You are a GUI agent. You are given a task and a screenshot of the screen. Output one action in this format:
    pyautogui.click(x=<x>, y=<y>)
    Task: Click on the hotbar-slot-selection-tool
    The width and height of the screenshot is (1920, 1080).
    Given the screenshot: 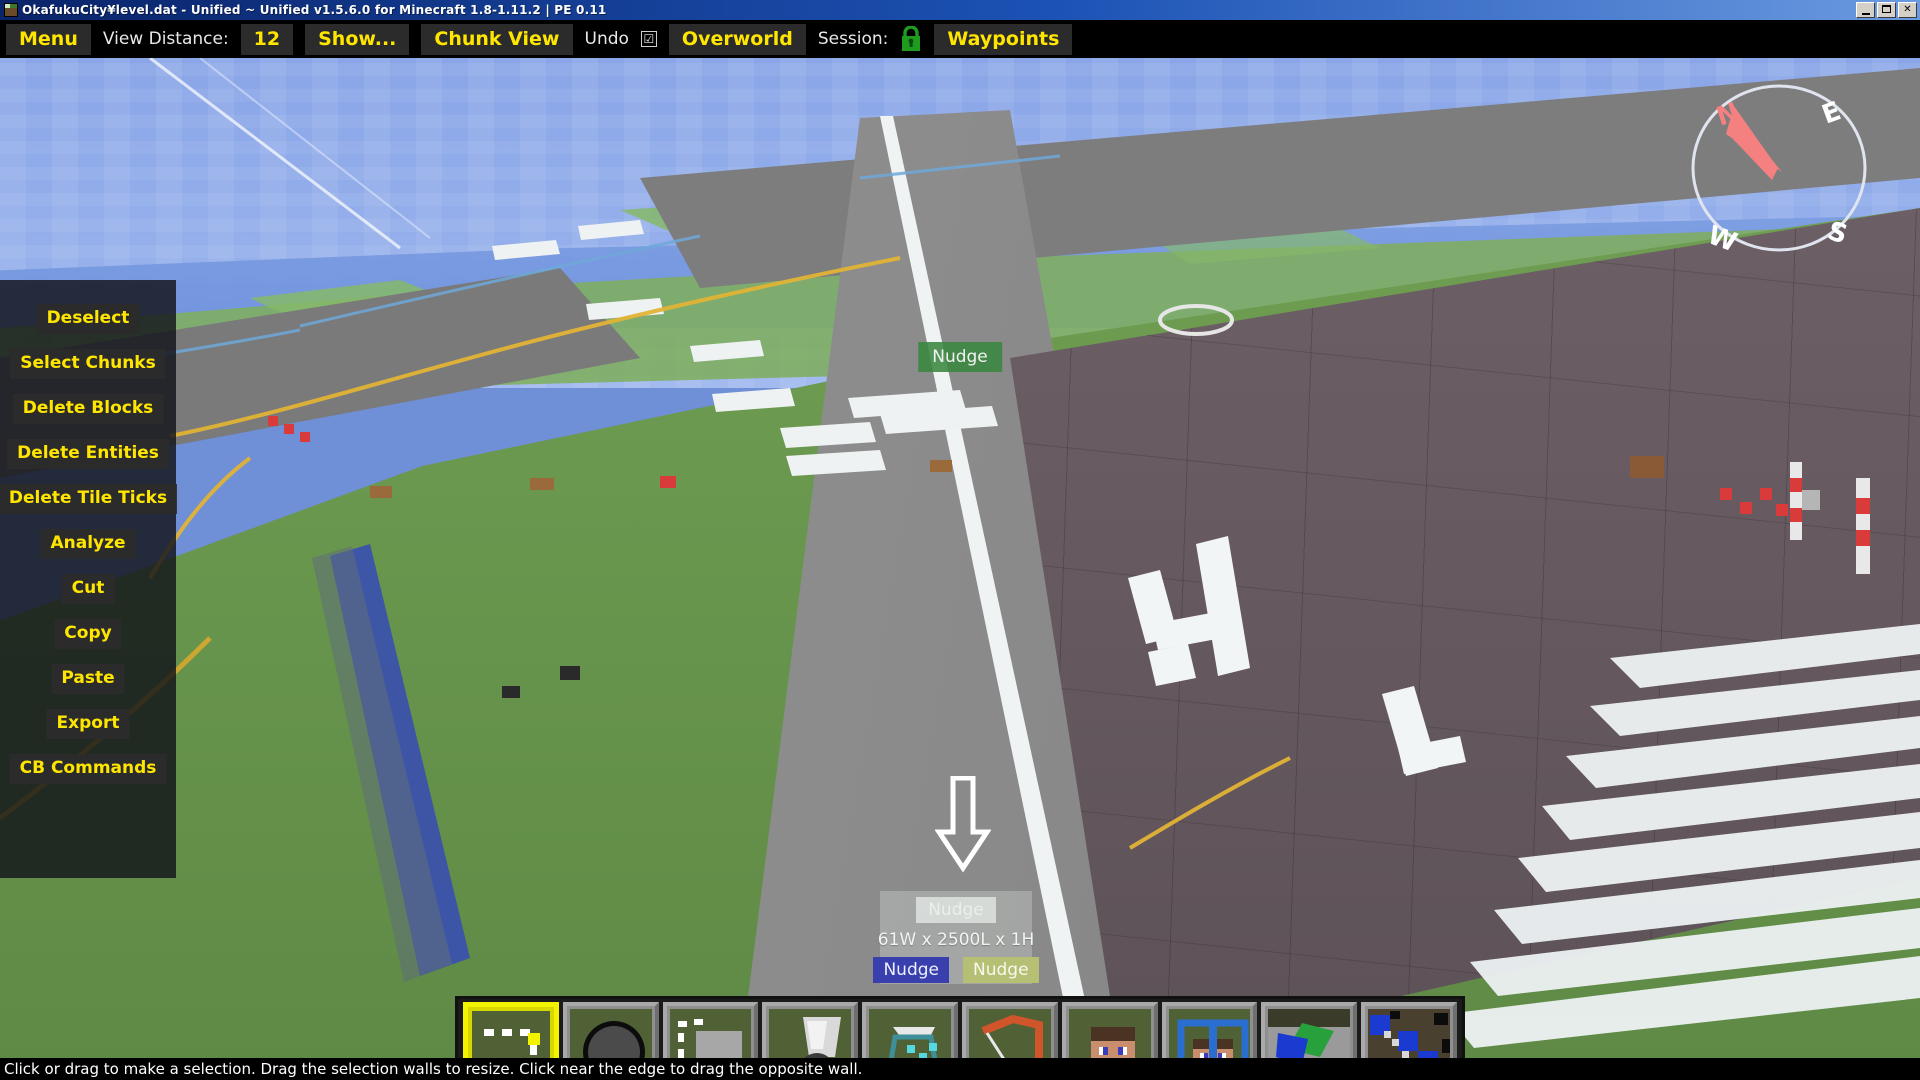 What is the action you would take?
    pyautogui.click(x=511, y=1031)
    